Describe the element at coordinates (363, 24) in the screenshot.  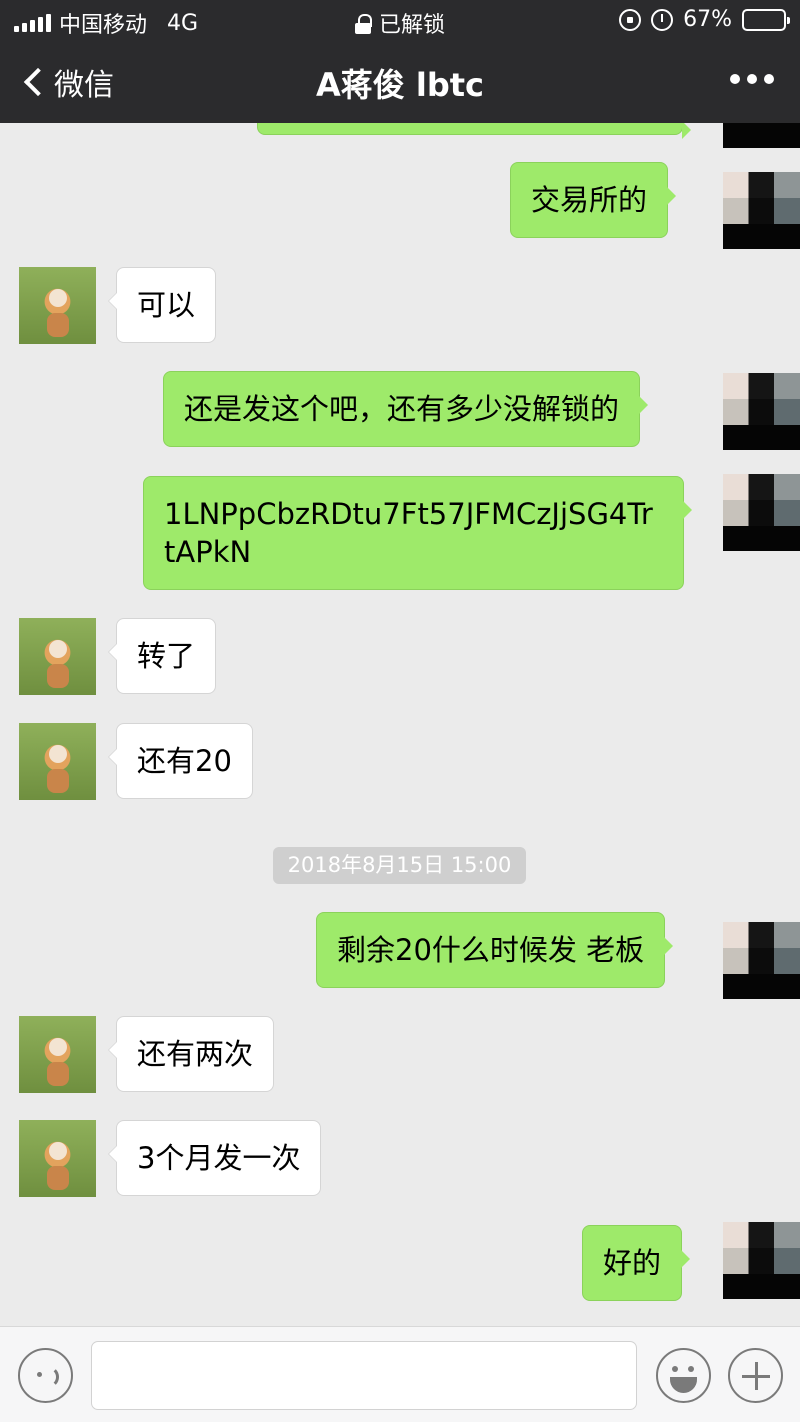
I see `lock-icon` at that location.